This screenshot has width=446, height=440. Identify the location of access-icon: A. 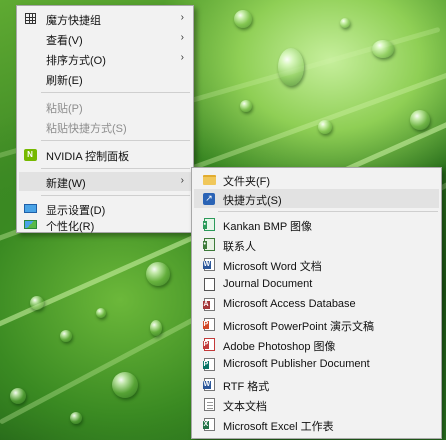
(209, 304).